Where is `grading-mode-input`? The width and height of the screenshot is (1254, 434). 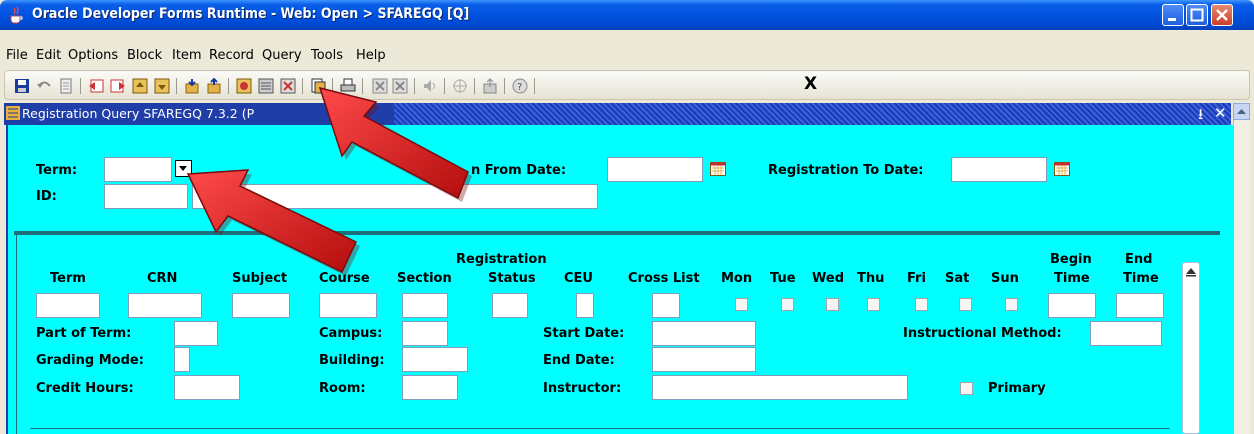
grading-mode-input is located at coordinates (182, 359).